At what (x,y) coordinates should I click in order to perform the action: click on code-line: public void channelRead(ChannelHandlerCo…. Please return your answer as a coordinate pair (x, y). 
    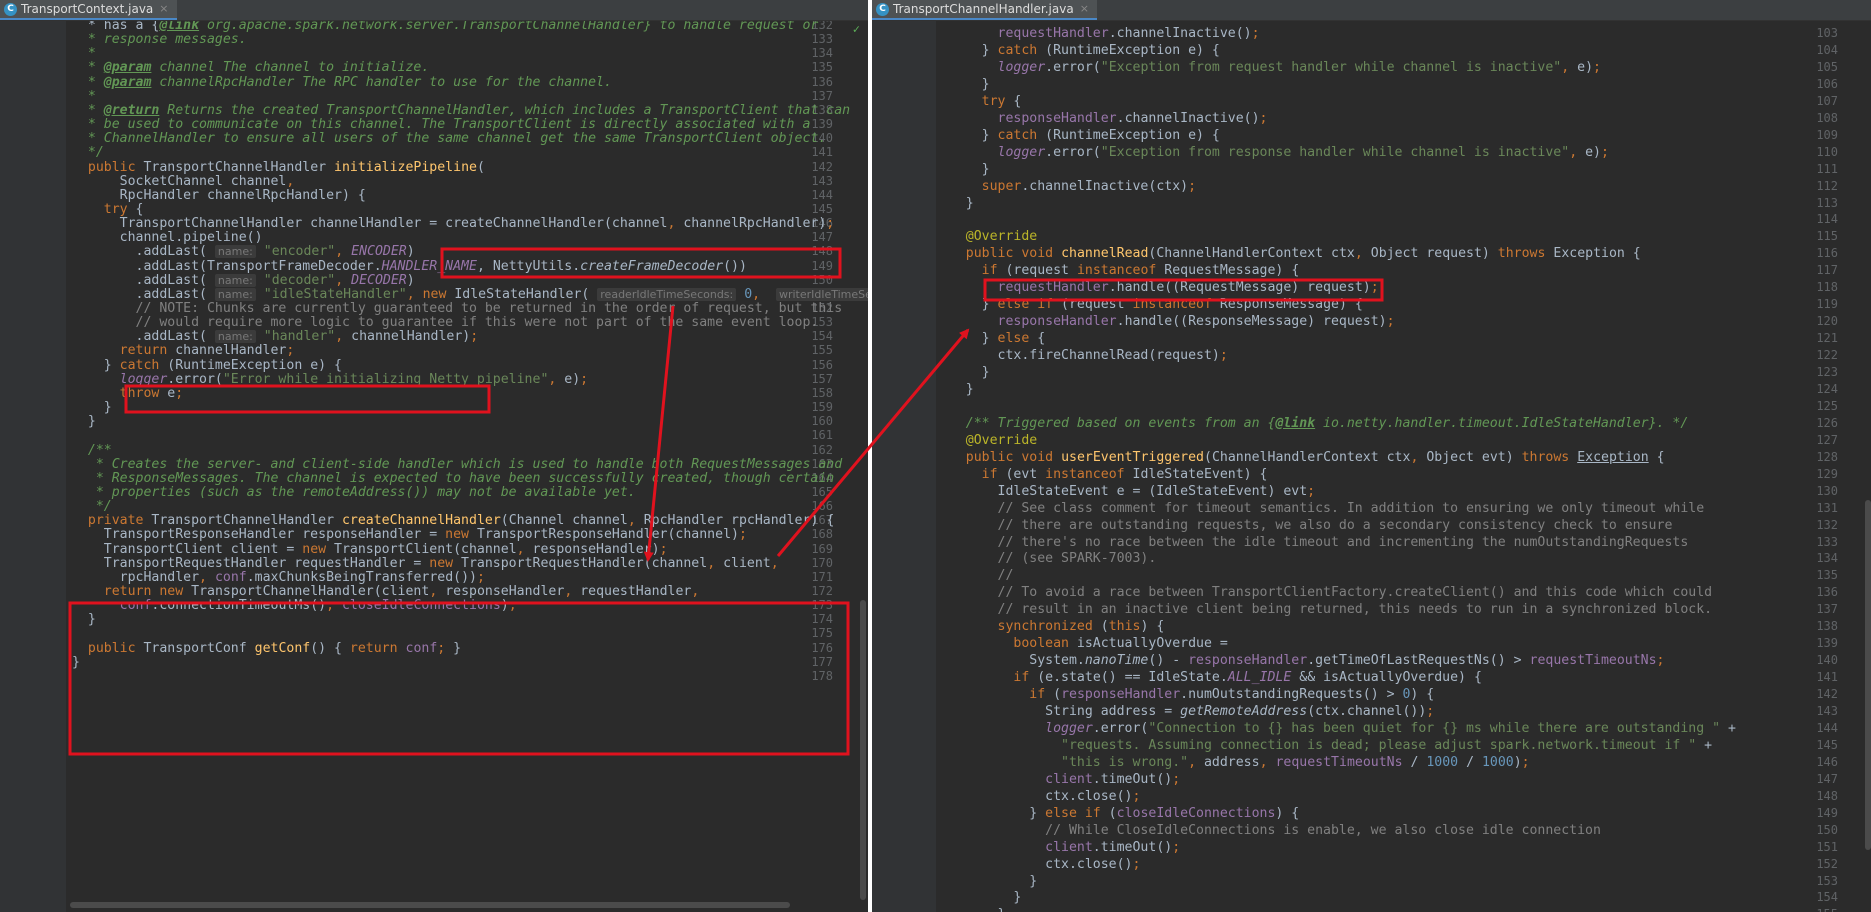
    Looking at the image, I should click on (1287, 253).